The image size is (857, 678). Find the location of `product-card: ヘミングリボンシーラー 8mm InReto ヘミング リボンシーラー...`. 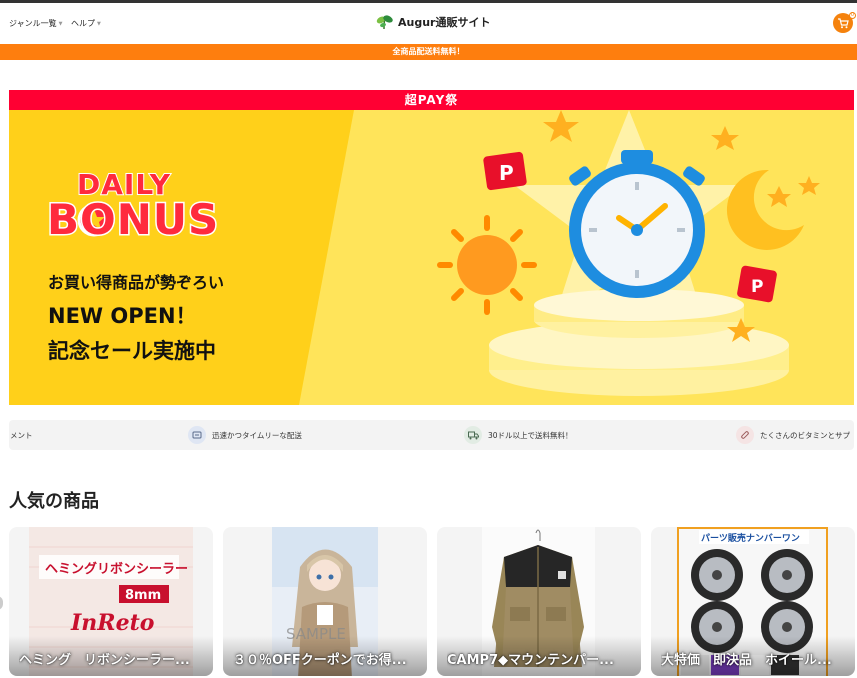

product-card: ヘミングリボンシーラー 8mm InReto ヘミング リボンシーラー... is located at coordinates (111, 601).